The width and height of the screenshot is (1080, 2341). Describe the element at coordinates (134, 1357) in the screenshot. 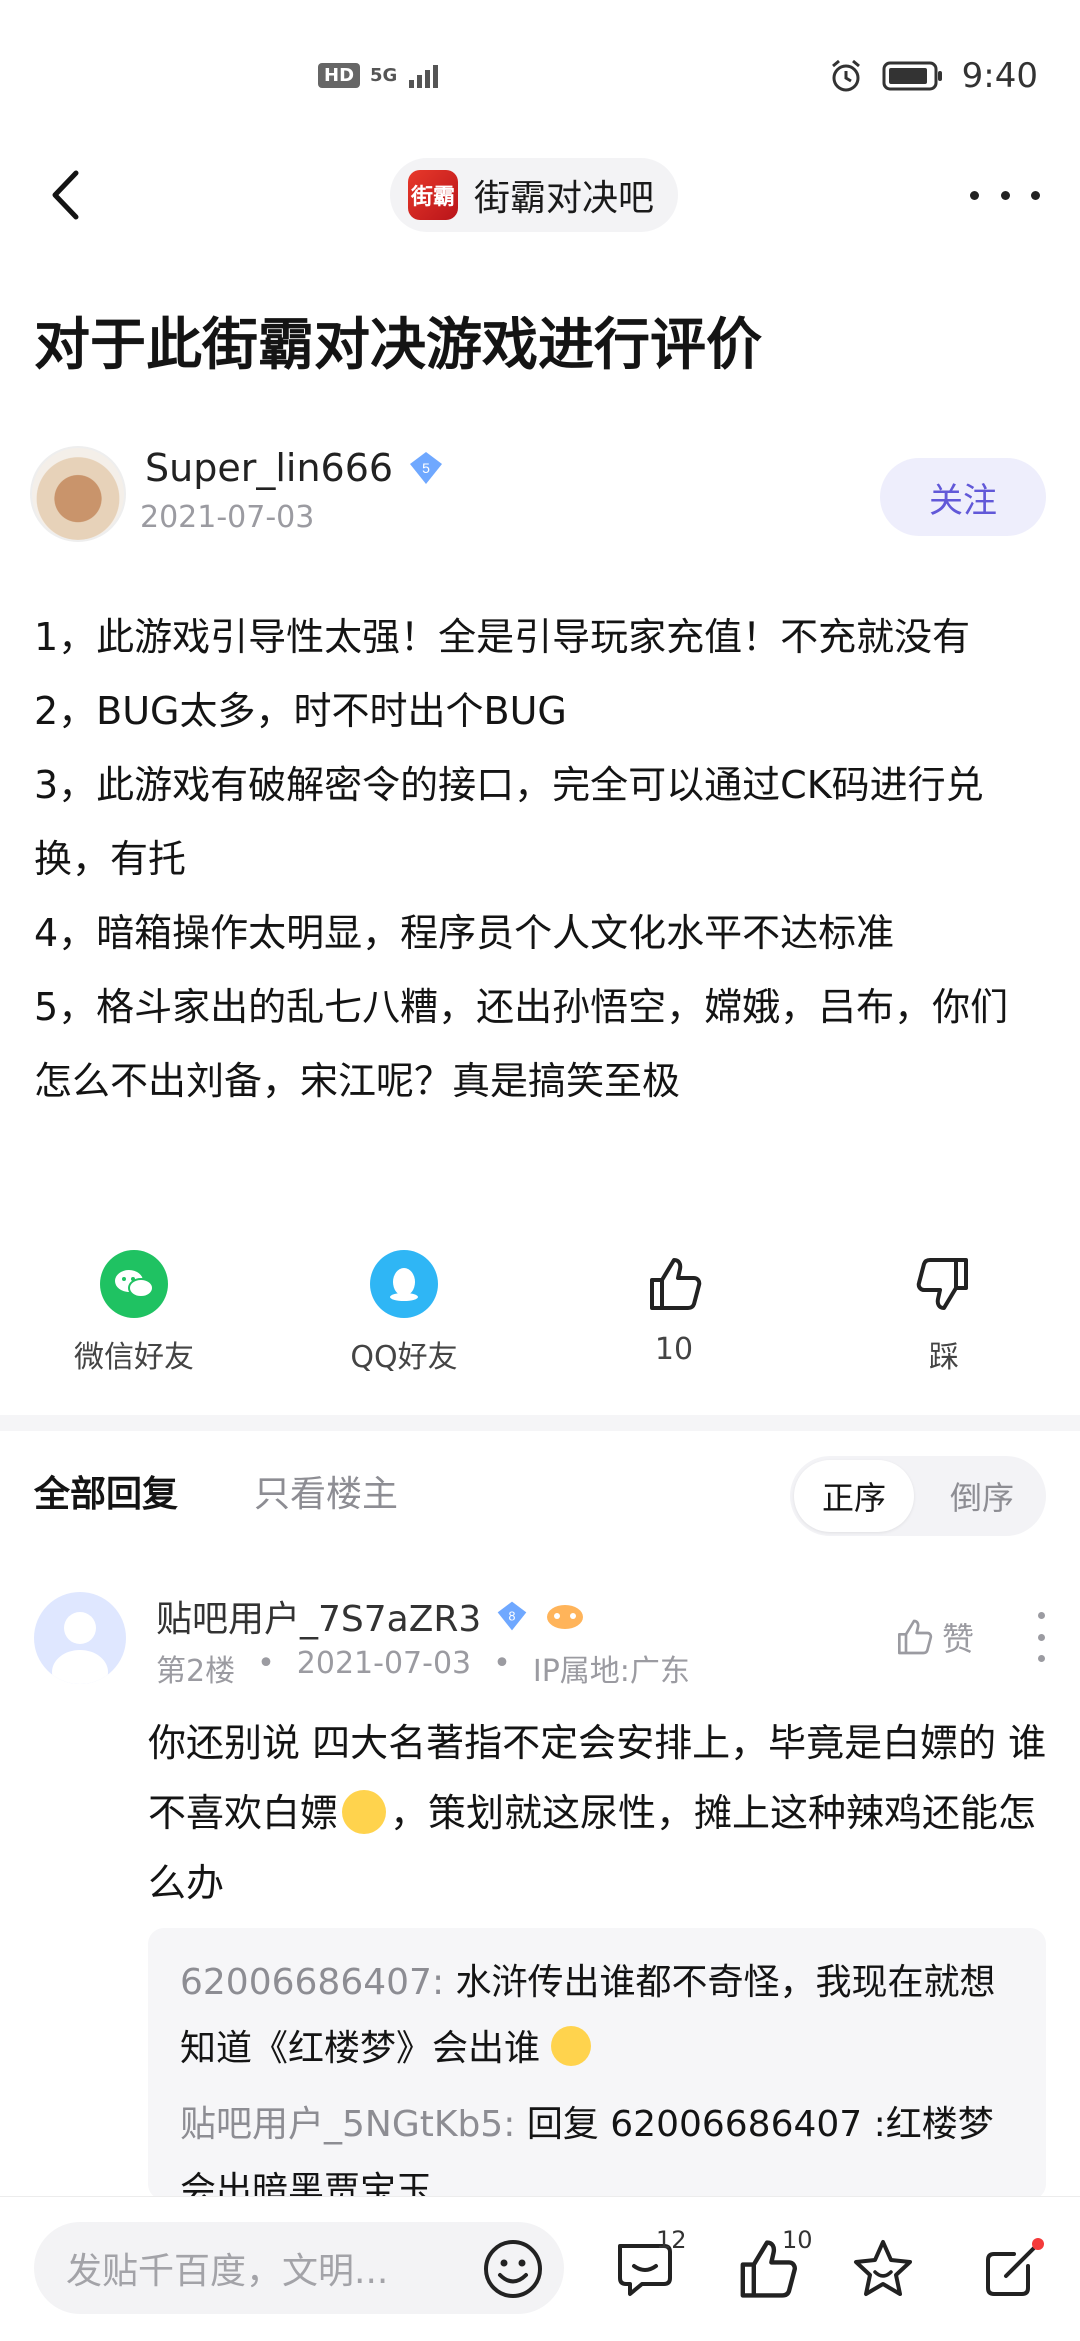

I see `wechat-label: 微信好友` at that location.